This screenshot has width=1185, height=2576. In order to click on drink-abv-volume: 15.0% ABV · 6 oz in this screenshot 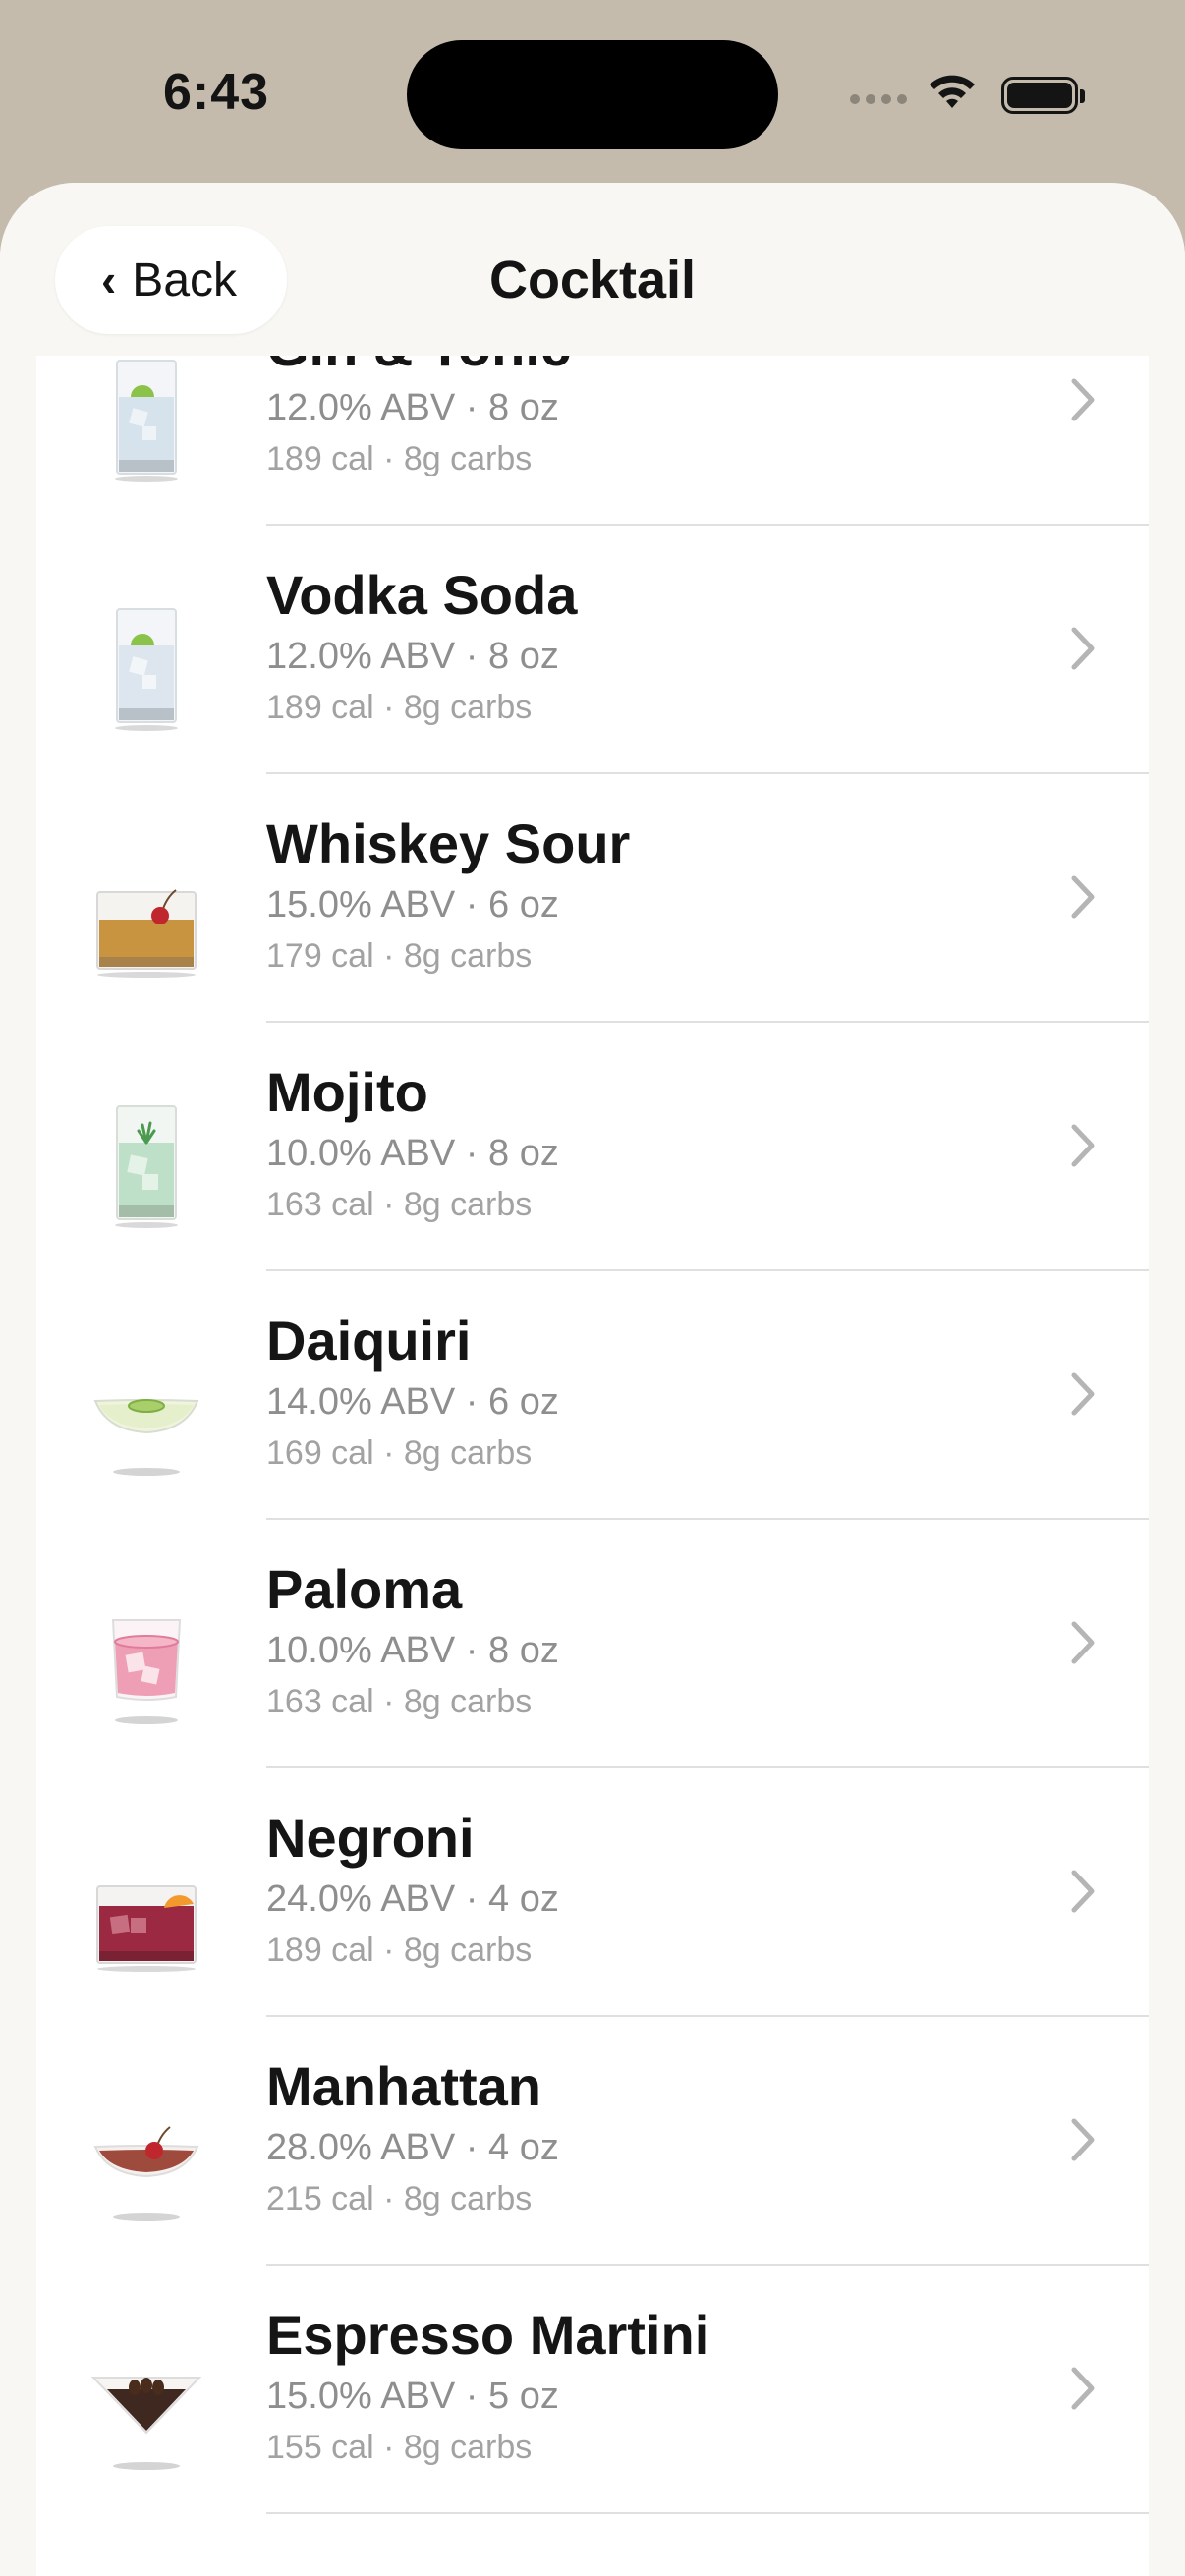, I will do `click(413, 904)`.